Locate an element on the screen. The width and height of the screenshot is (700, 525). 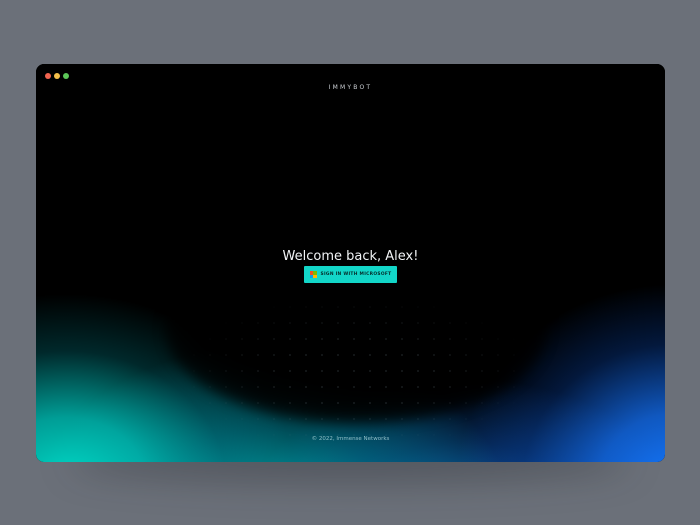
close-window-button is located at coordinates (48, 76).